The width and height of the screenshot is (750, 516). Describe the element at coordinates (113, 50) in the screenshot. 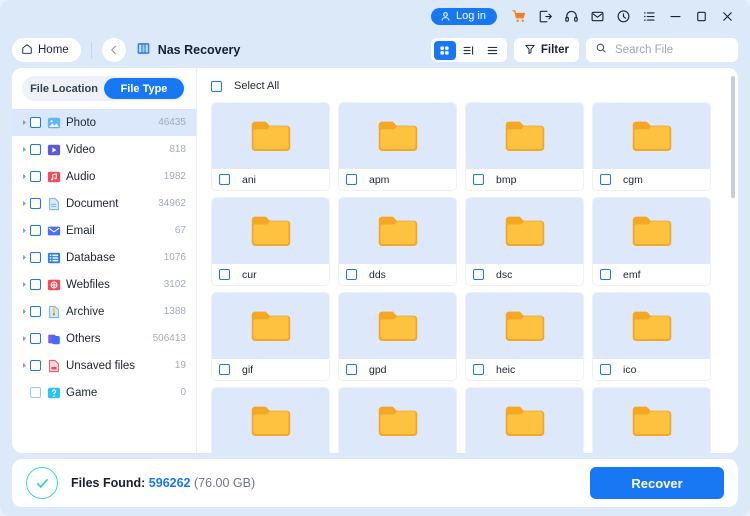

I see `back-button` at that location.